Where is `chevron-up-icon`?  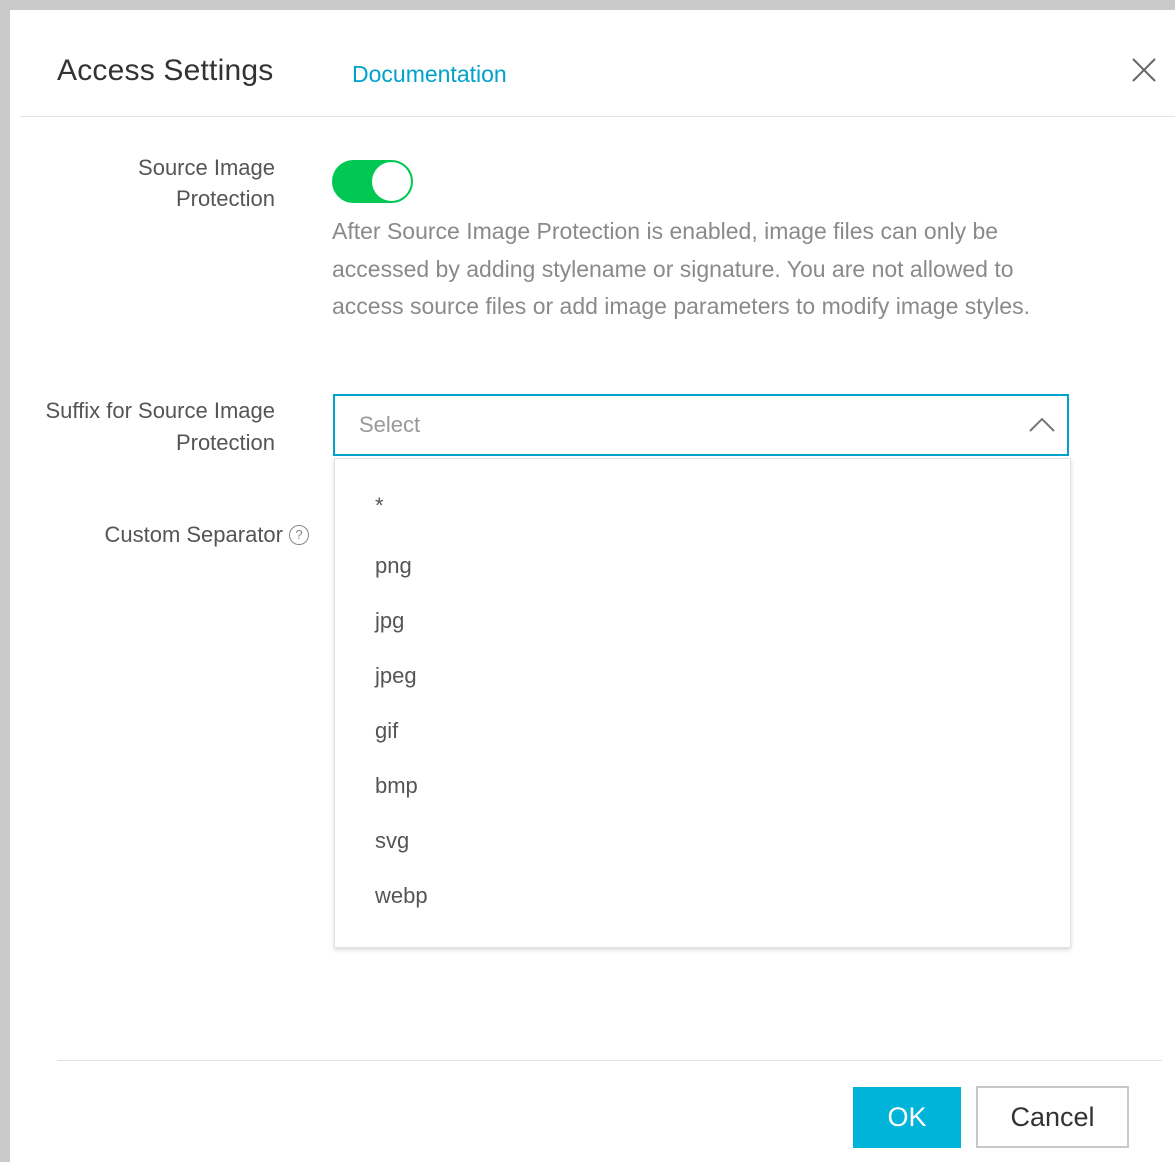 chevron-up-icon is located at coordinates (1042, 425).